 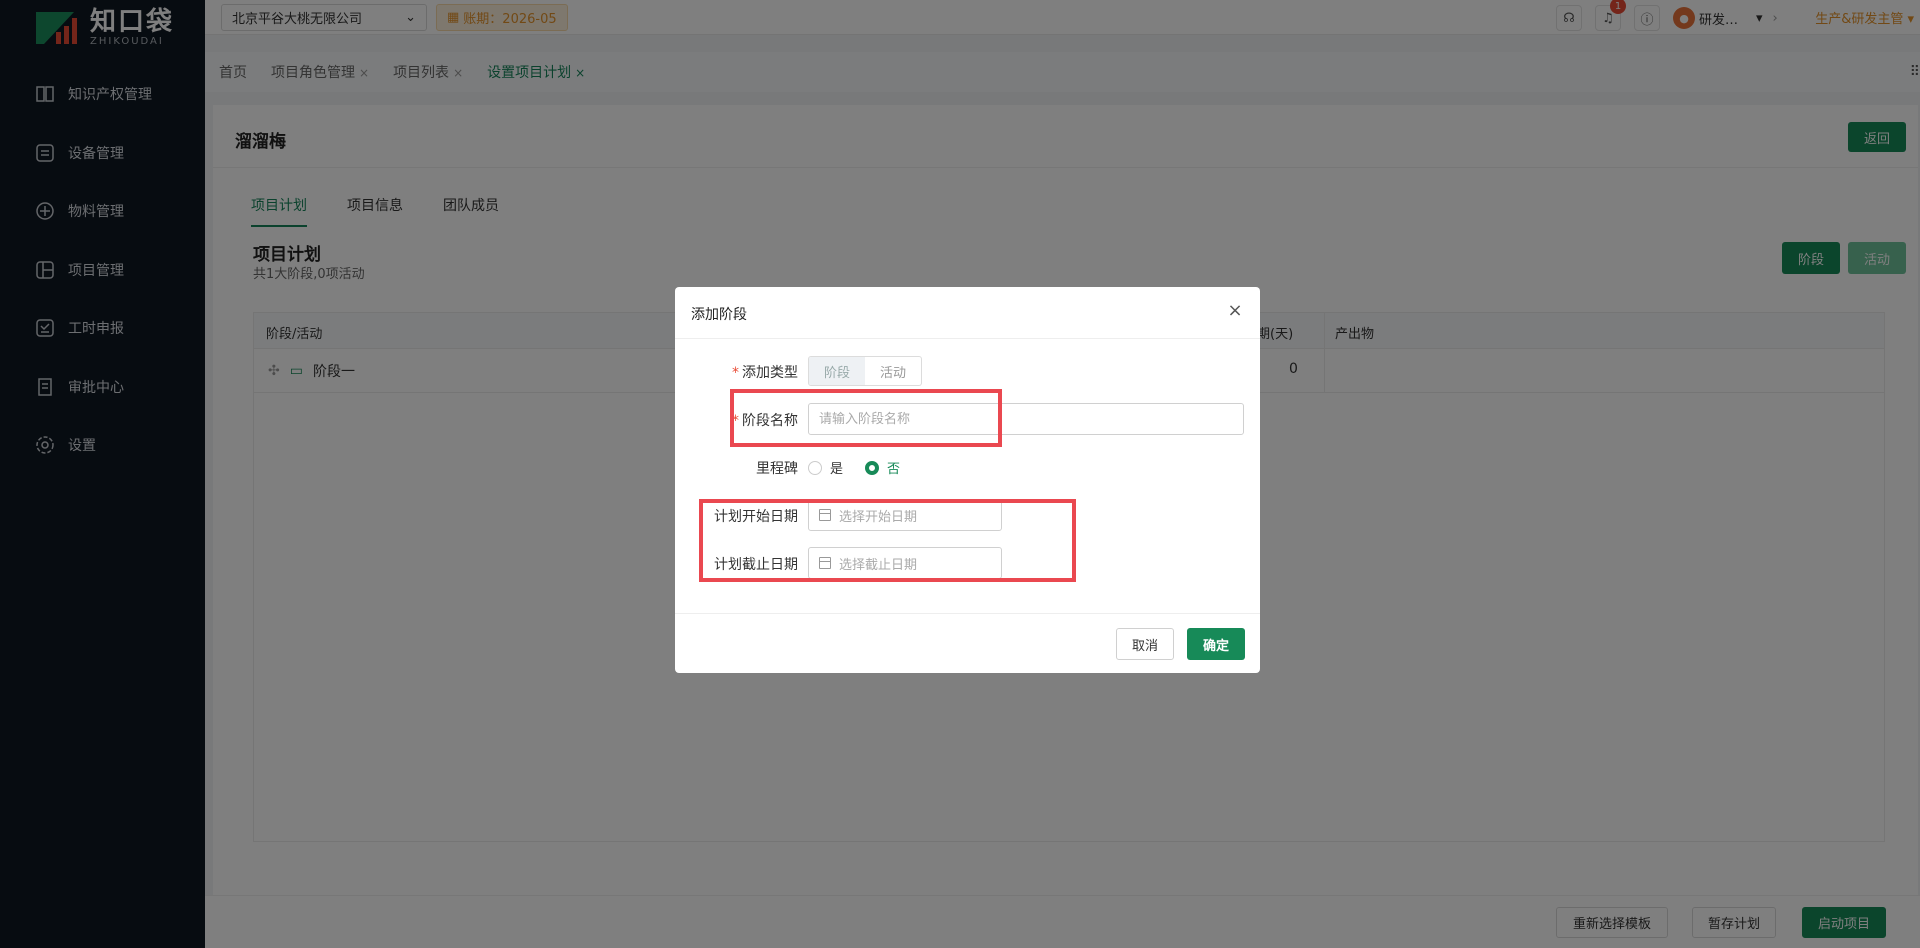 I want to click on milestone-row: 里程碑 是 否, so click(x=967, y=467).